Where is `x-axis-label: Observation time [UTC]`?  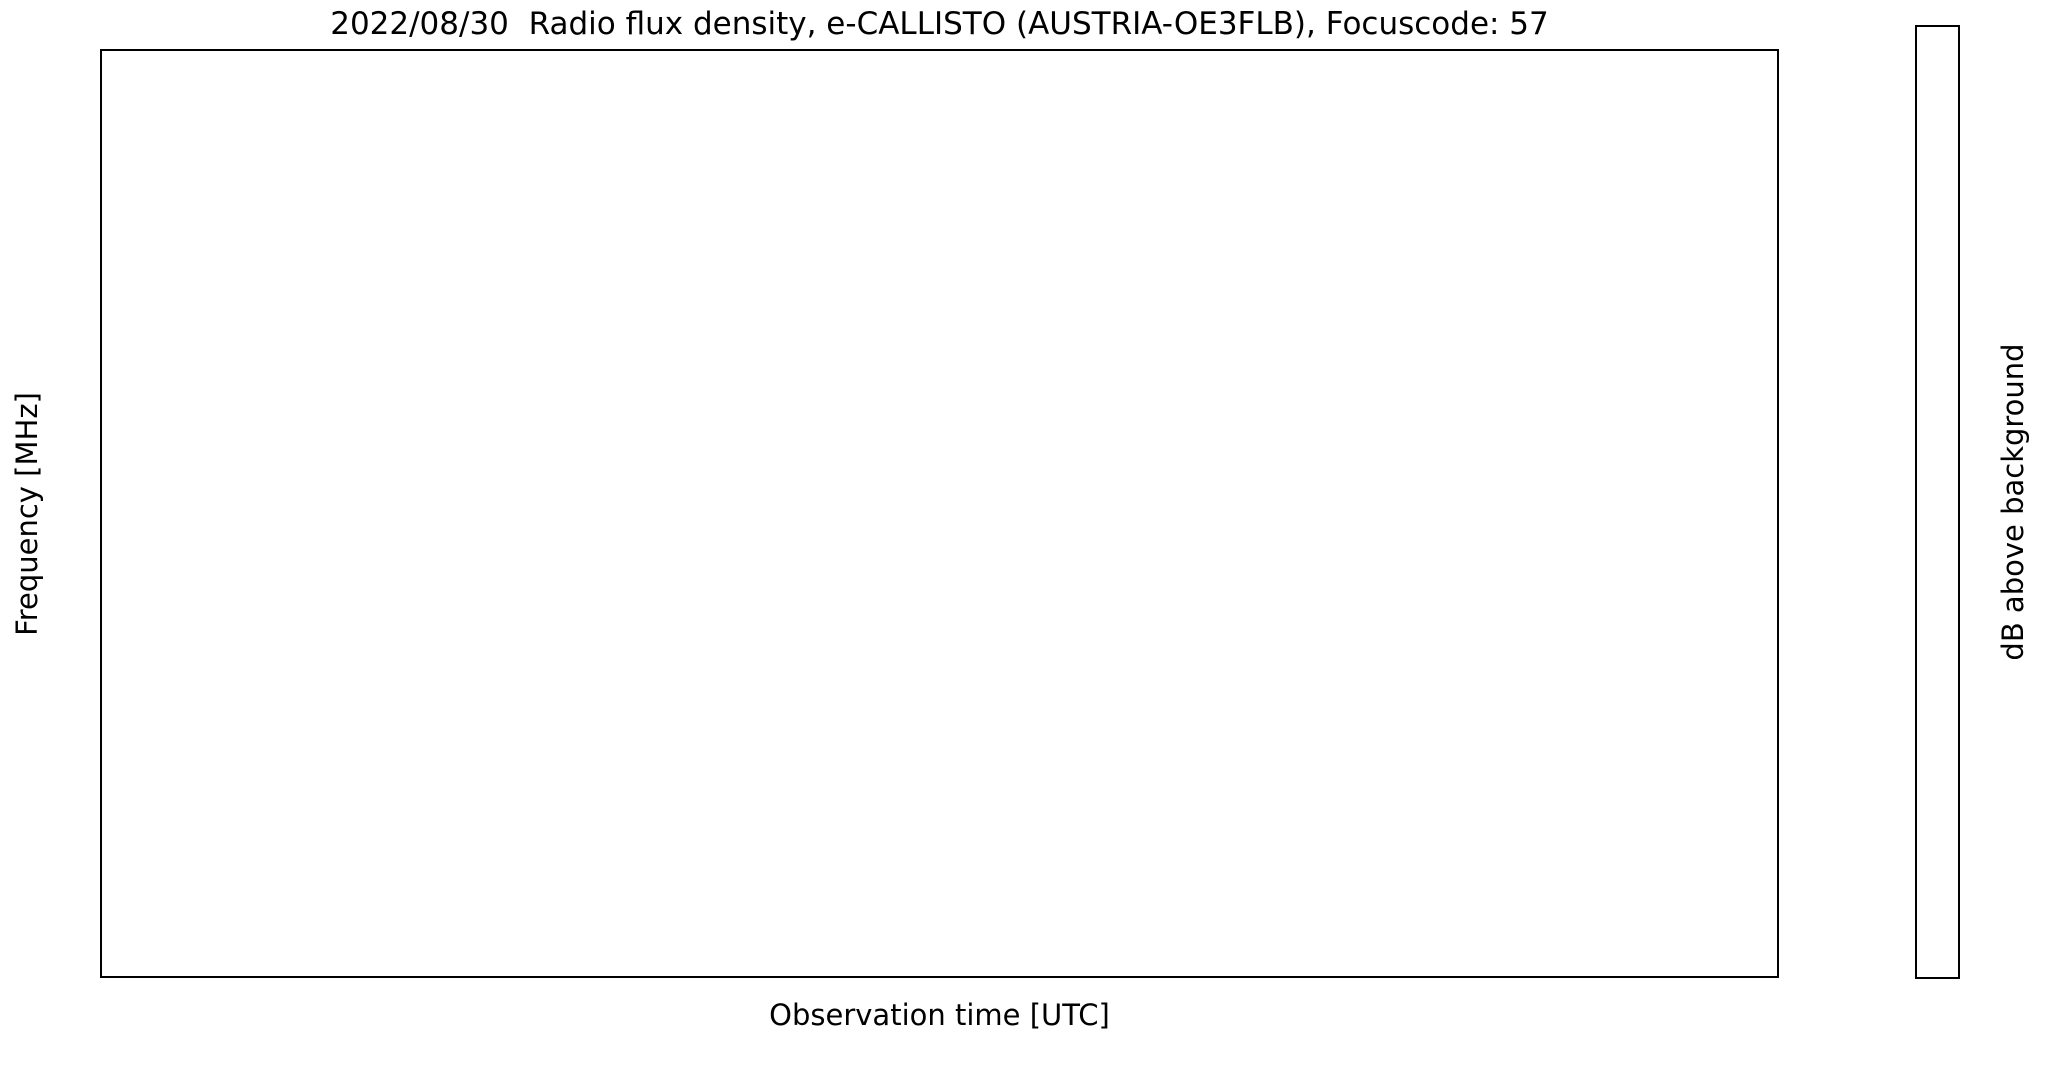
x-axis-label: Observation time [UTC] is located at coordinates (939, 1015).